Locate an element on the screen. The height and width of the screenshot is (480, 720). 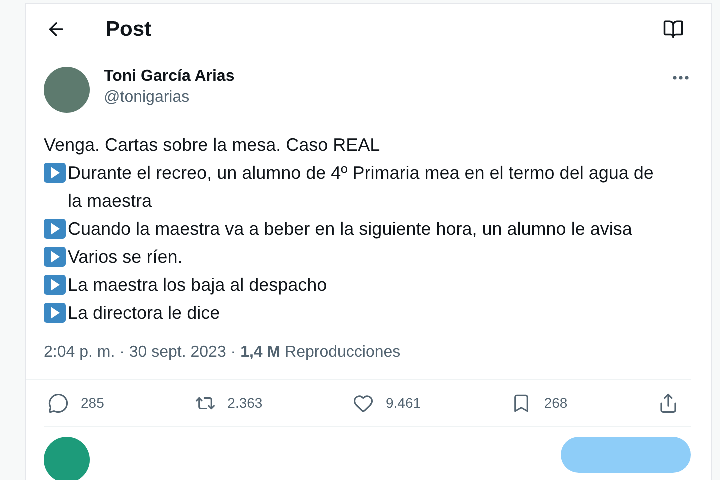
repost-button: 2.363 is located at coordinates (228, 403).